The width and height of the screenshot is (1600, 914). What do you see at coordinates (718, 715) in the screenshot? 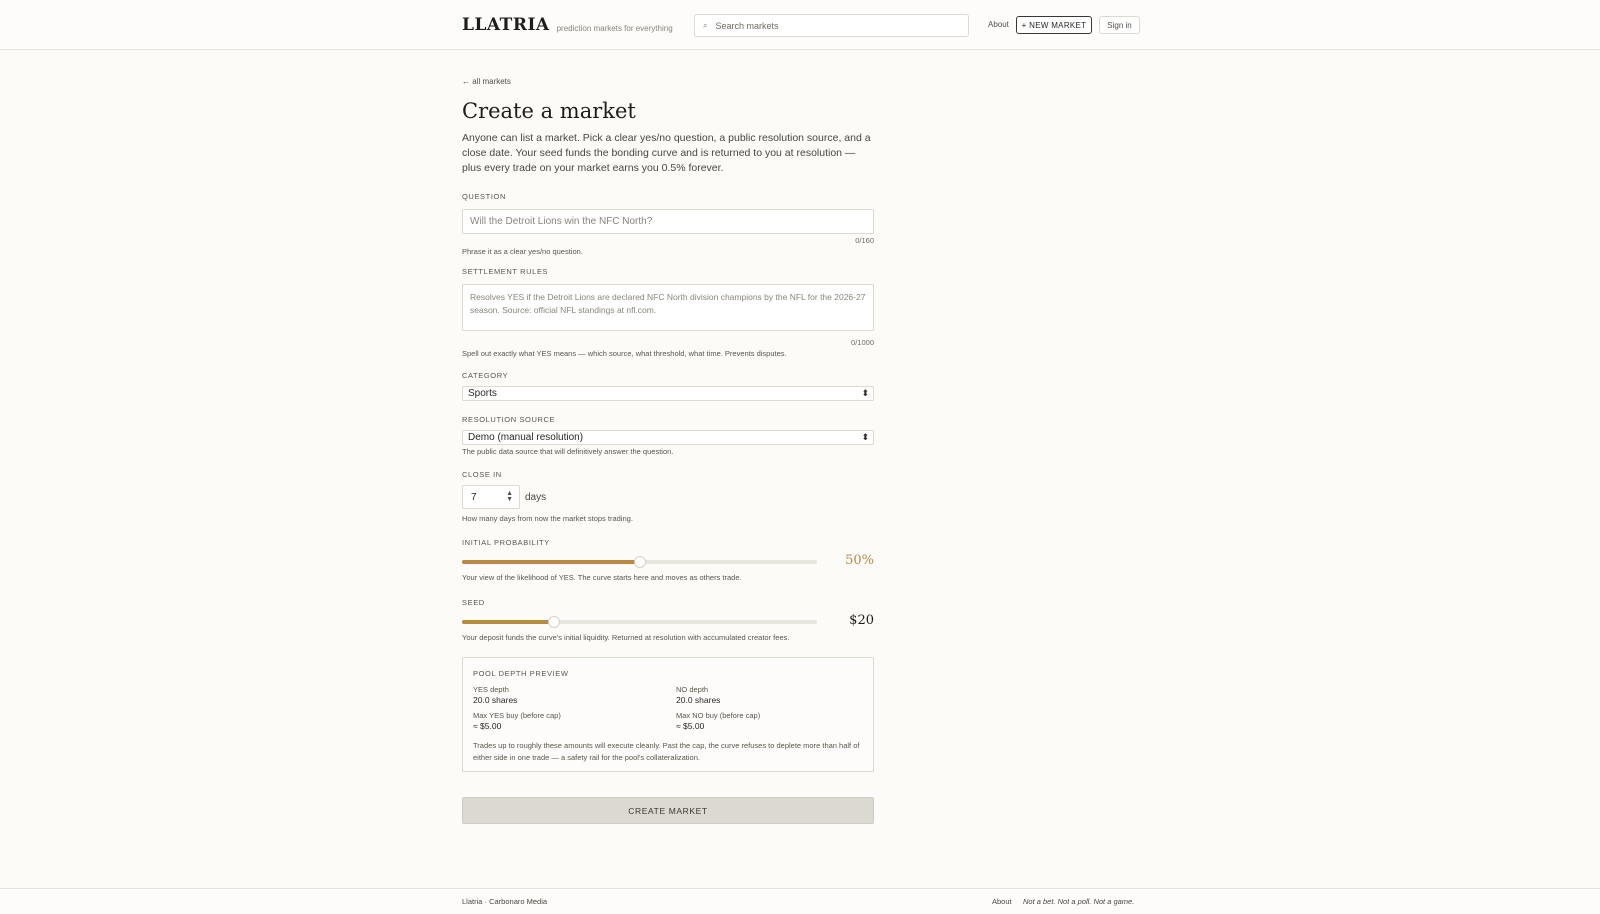
I see `max-no-label: Max NO buy (before cap)` at bounding box center [718, 715].